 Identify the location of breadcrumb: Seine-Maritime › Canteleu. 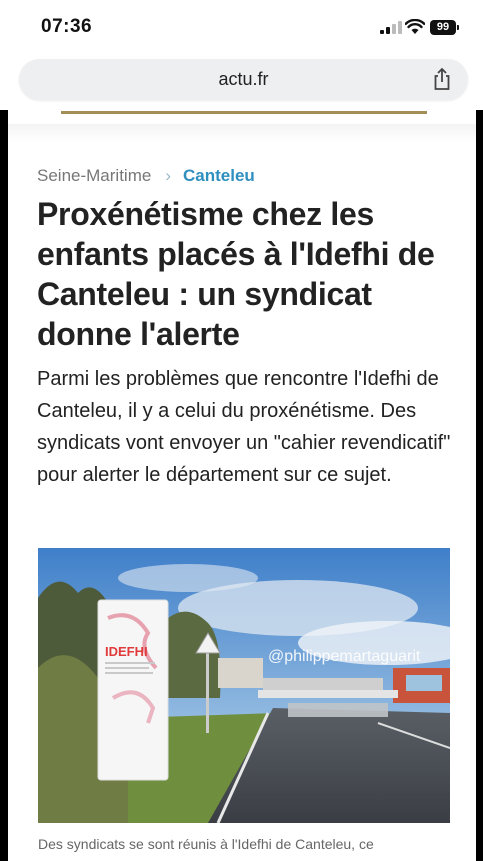
(146, 176).